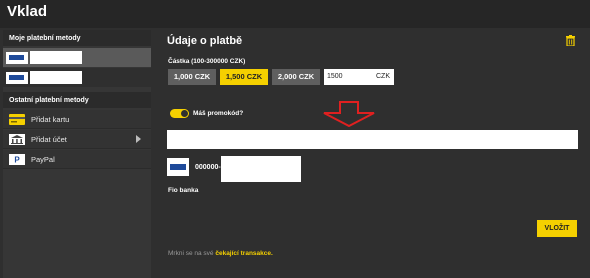 The height and width of the screenshot is (278, 590). What do you see at coordinates (295, 14) in the screenshot?
I see `top-bar: Vklad` at bounding box center [295, 14].